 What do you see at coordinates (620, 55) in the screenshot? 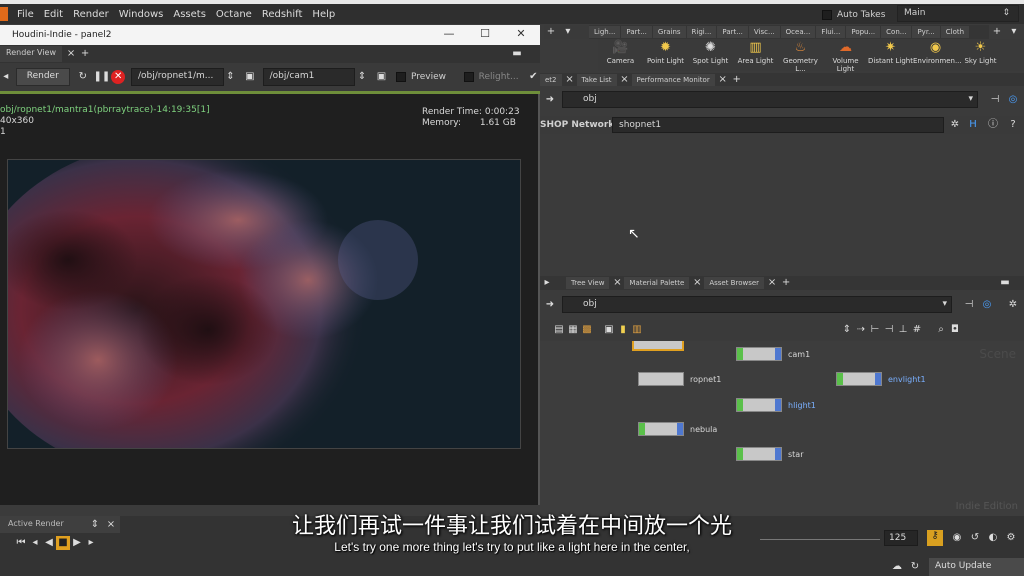
I see `shelf-tool-camera: 🎥 Camera` at bounding box center [620, 55].